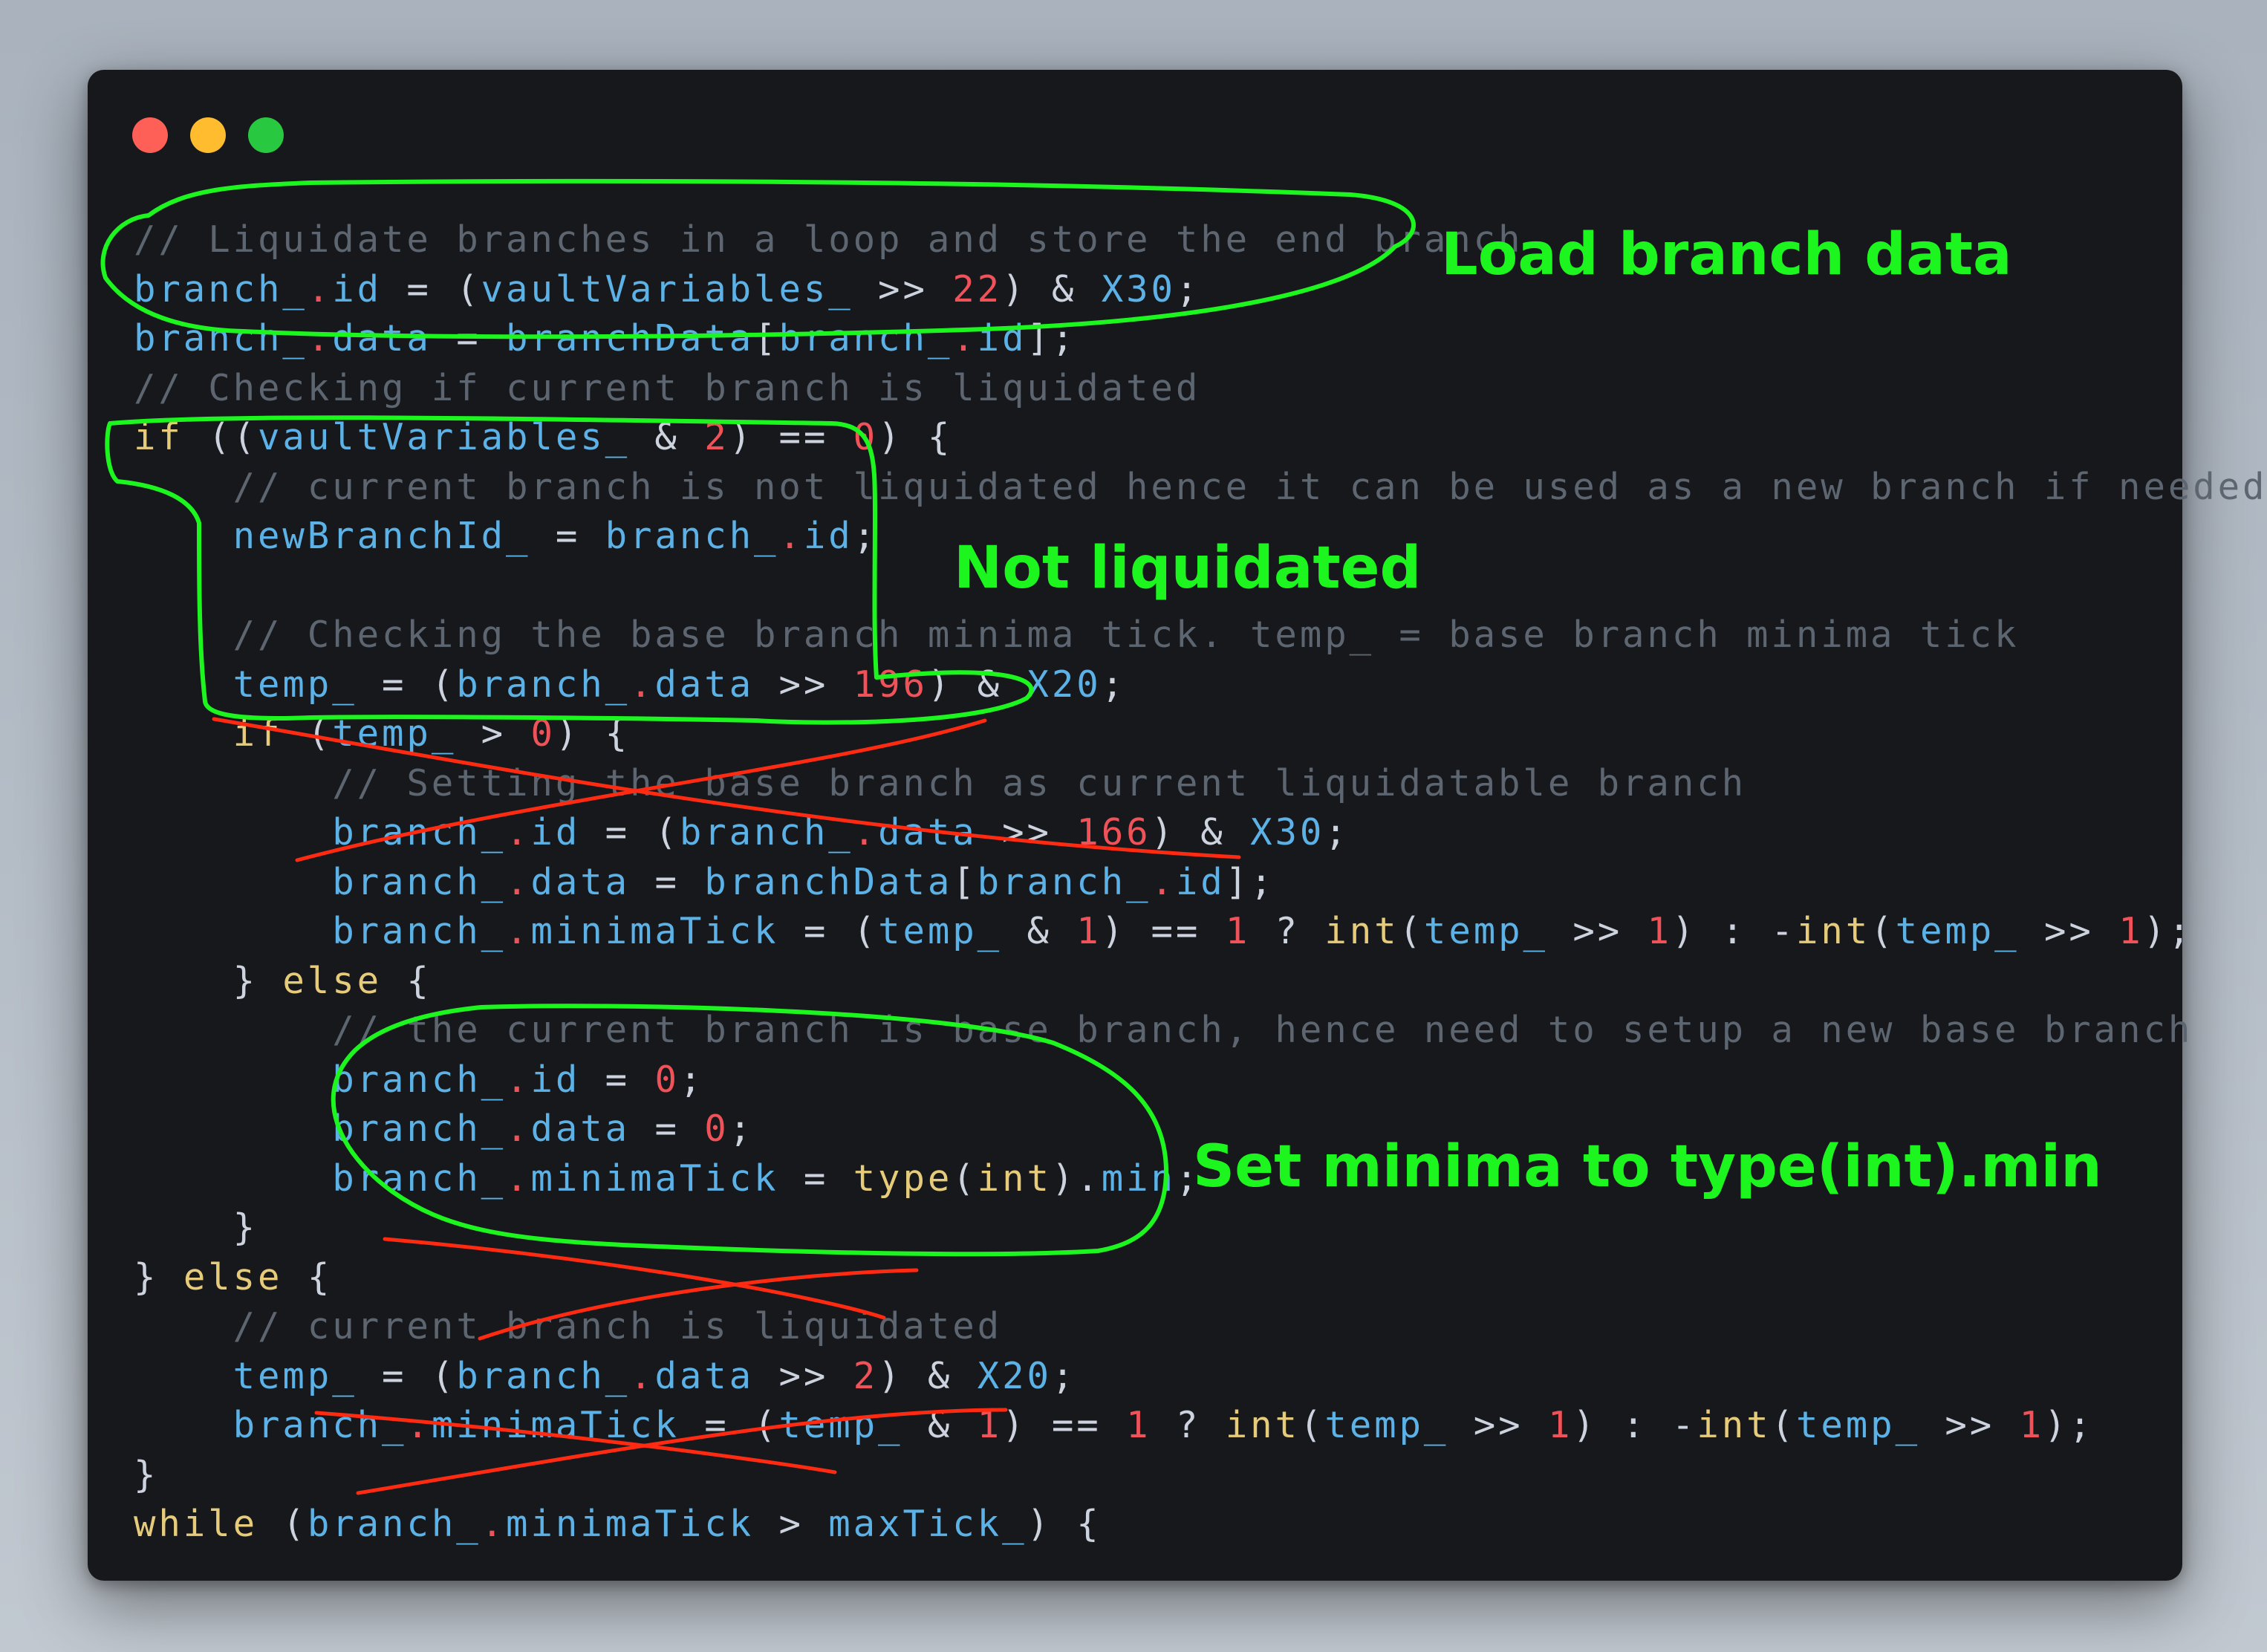 The height and width of the screenshot is (1652, 2267). I want to click on code-token: X20, so click(1014, 1375).